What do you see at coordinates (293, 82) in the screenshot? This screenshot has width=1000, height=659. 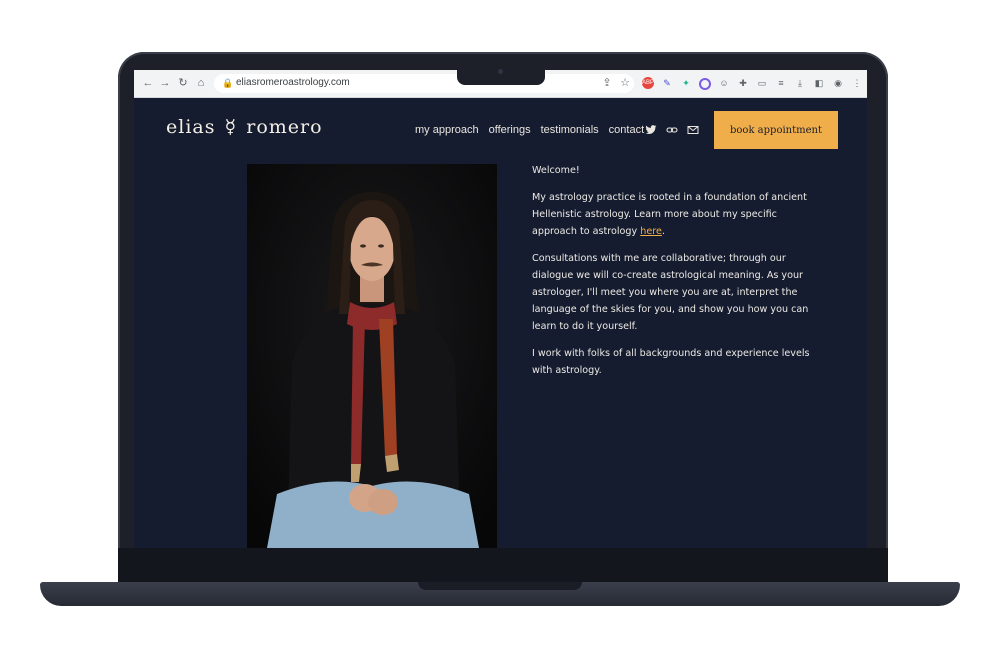 I see `url-text: eliasromeroastrology.com` at bounding box center [293, 82].